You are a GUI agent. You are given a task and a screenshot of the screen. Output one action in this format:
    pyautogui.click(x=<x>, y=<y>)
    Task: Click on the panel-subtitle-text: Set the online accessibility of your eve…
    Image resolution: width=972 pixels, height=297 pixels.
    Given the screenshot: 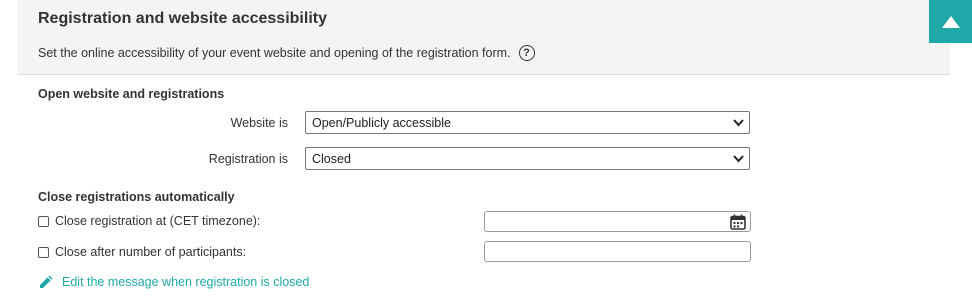 What is the action you would take?
    pyautogui.click(x=274, y=53)
    